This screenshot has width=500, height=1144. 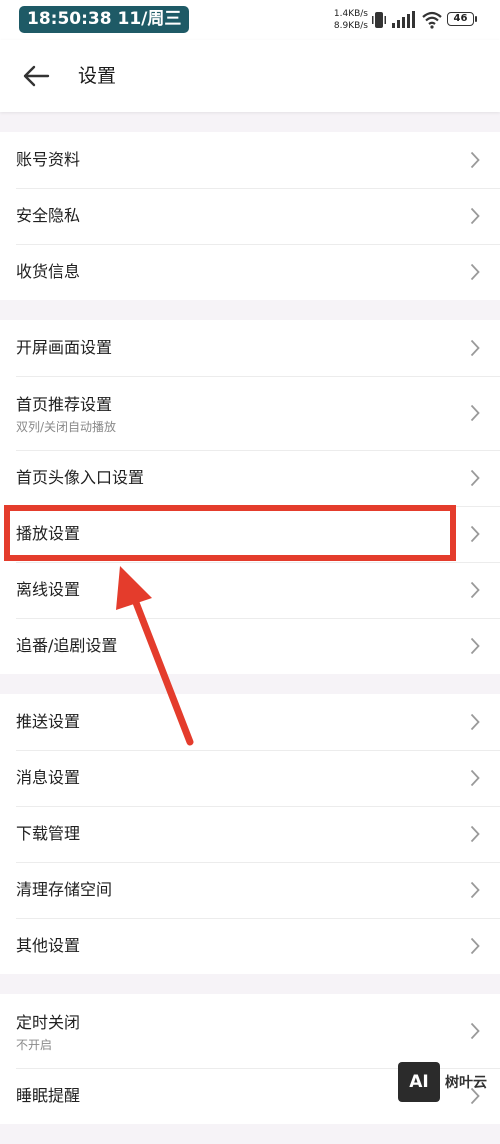 What do you see at coordinates (466, 1083) in the screenshot?
I see `watermark-name: 树叶云` at bounding box center [466, 1083].